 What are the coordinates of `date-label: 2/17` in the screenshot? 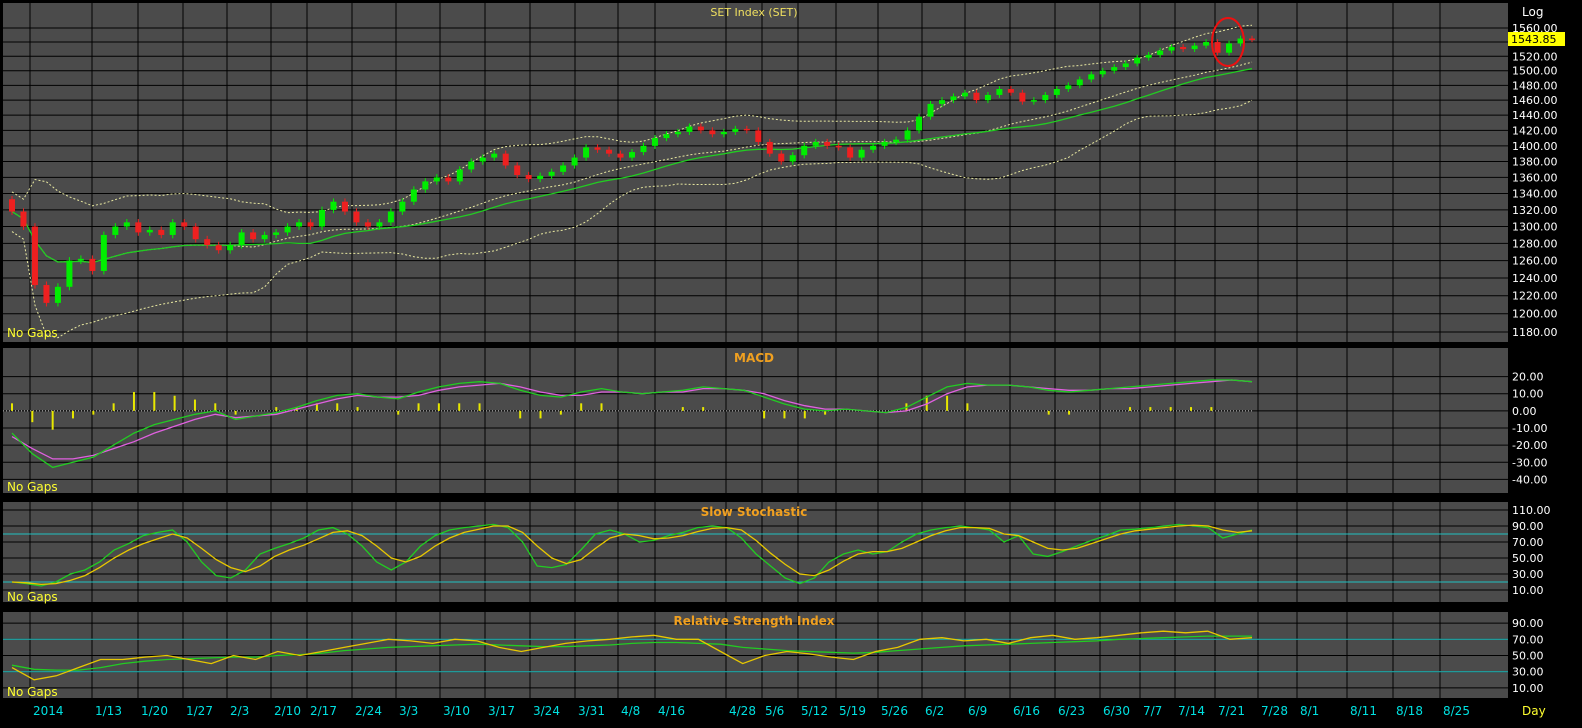 It's located at (323, 711).